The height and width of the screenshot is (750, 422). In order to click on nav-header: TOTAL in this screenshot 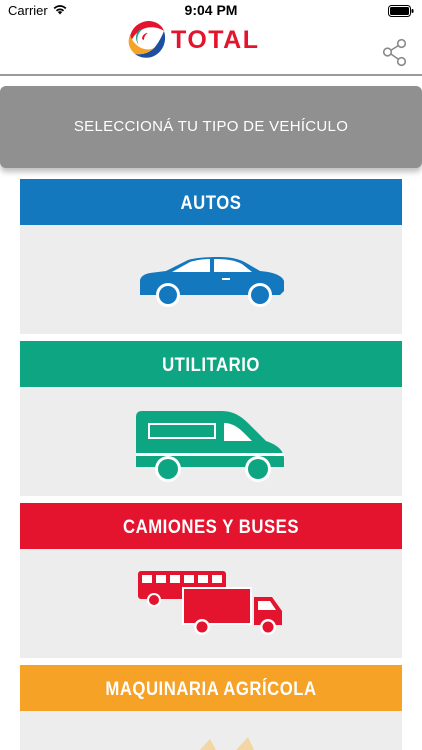, I will do `click(211, 45)`.